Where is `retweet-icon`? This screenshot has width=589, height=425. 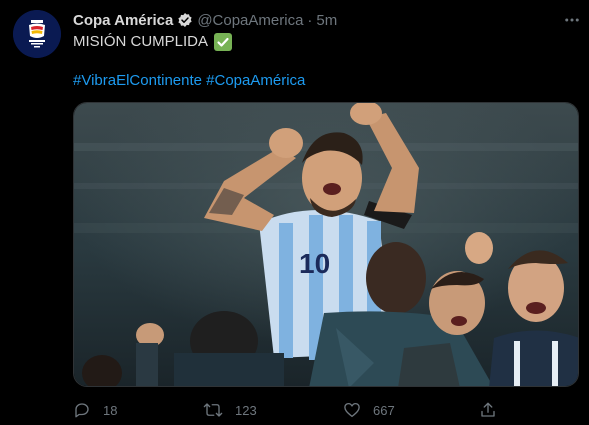
retweet-icon is located at coordinates (213, 410).